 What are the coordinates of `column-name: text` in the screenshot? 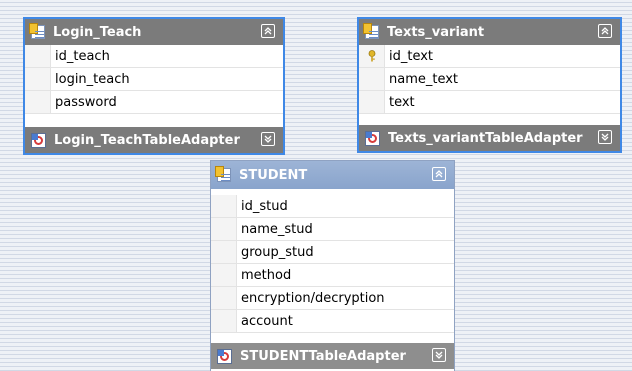 It's located at (402, 102).